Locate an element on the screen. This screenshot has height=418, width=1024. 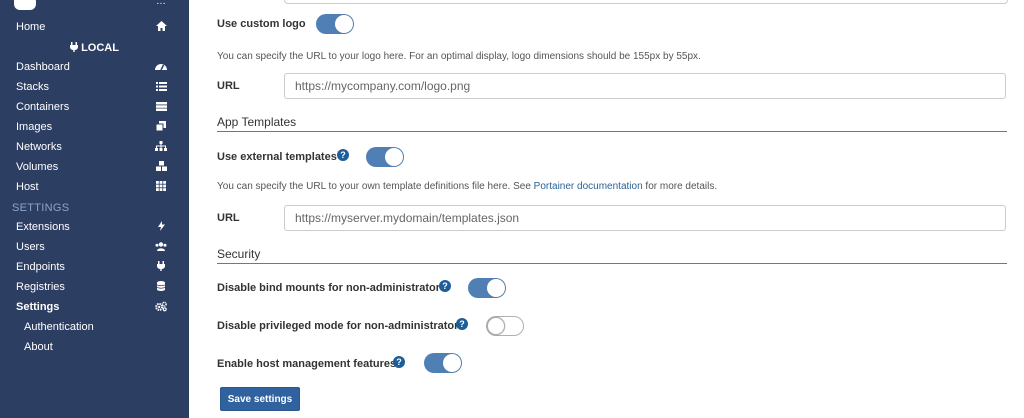
security-section-title: Security is located at coordinates (239, 254).